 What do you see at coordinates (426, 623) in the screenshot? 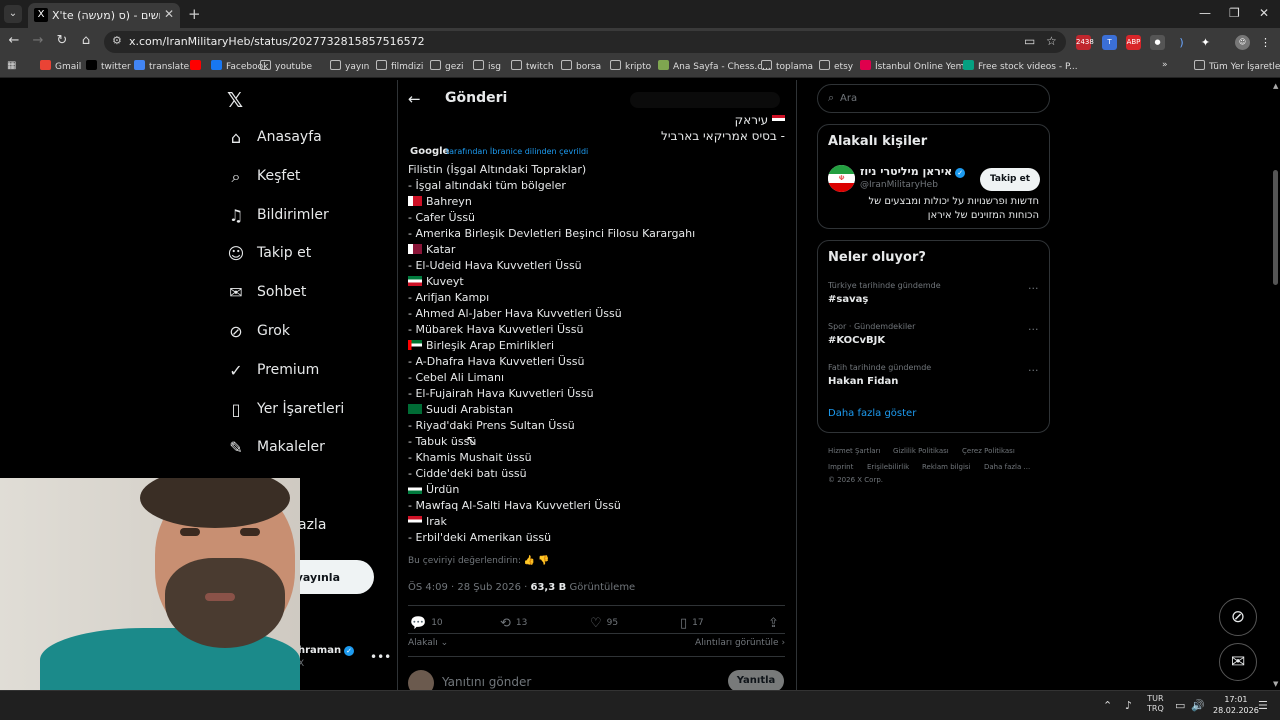
I see `reply-action: 💬 10` at bounding box center [426, 623].